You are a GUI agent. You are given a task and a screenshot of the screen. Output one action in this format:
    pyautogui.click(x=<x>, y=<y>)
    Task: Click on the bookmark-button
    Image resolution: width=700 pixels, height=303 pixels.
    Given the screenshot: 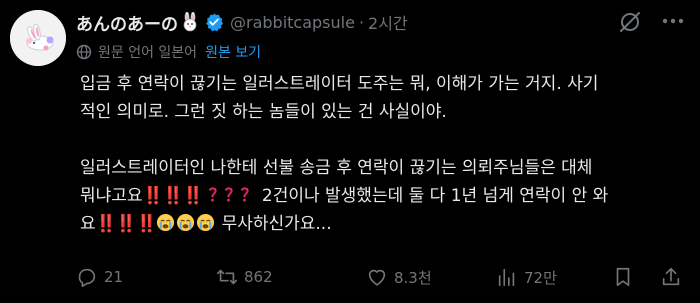 What is the action you would take?
    pyautogui.click(x=626, y=277)
    